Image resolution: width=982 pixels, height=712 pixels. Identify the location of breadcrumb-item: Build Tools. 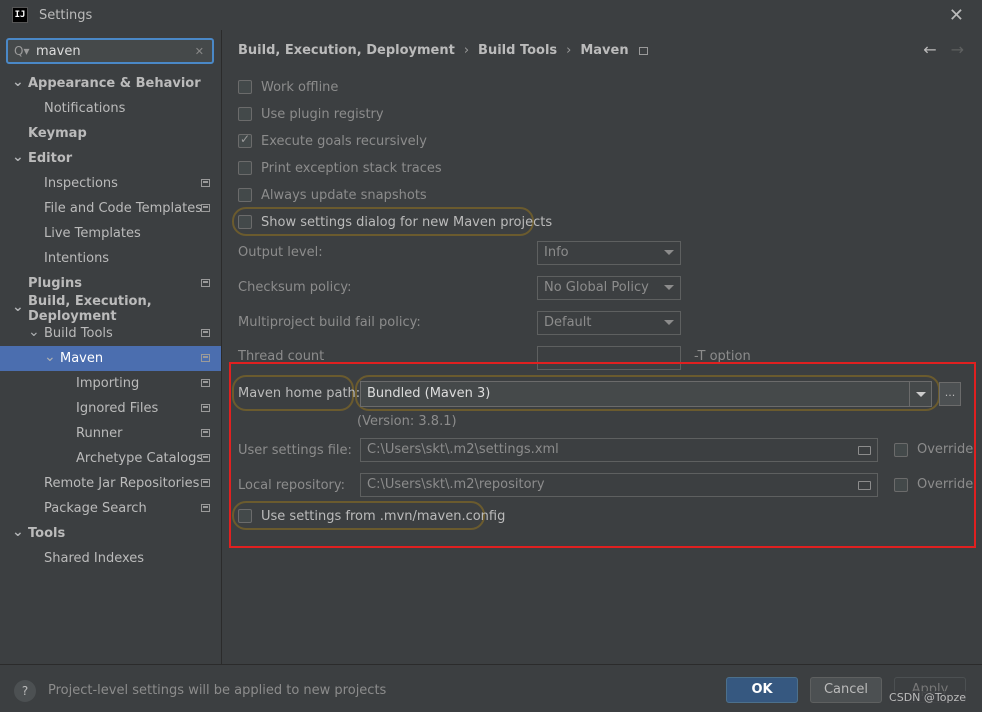
(517, 50).